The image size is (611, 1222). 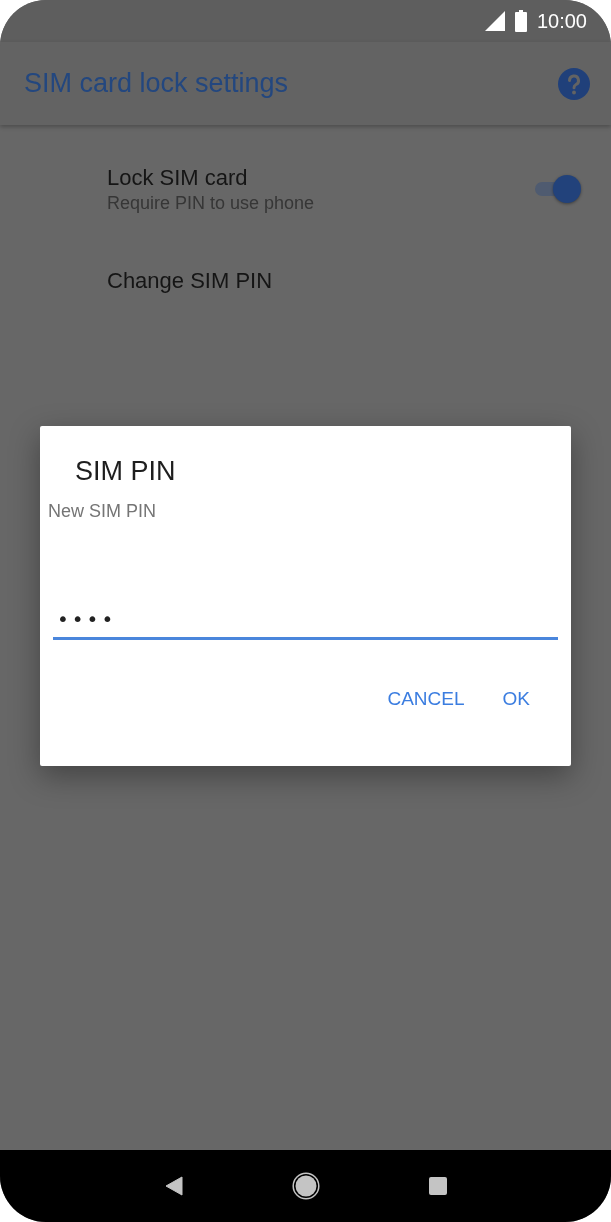 I want to click on dialog-title: SIM PIN, so click(x=125, y=471).